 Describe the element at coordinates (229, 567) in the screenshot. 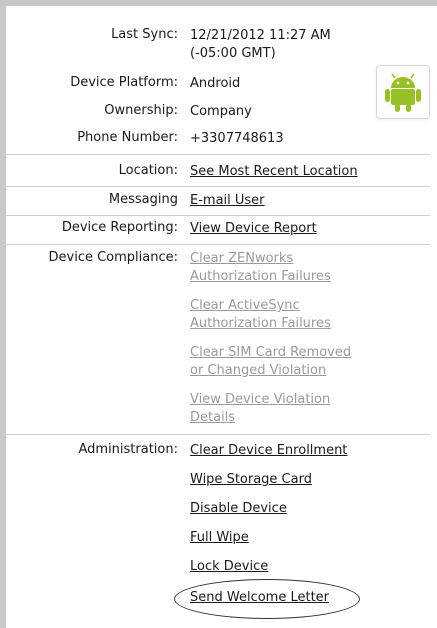

I see `lock-device-link: Lock Device` at that location.